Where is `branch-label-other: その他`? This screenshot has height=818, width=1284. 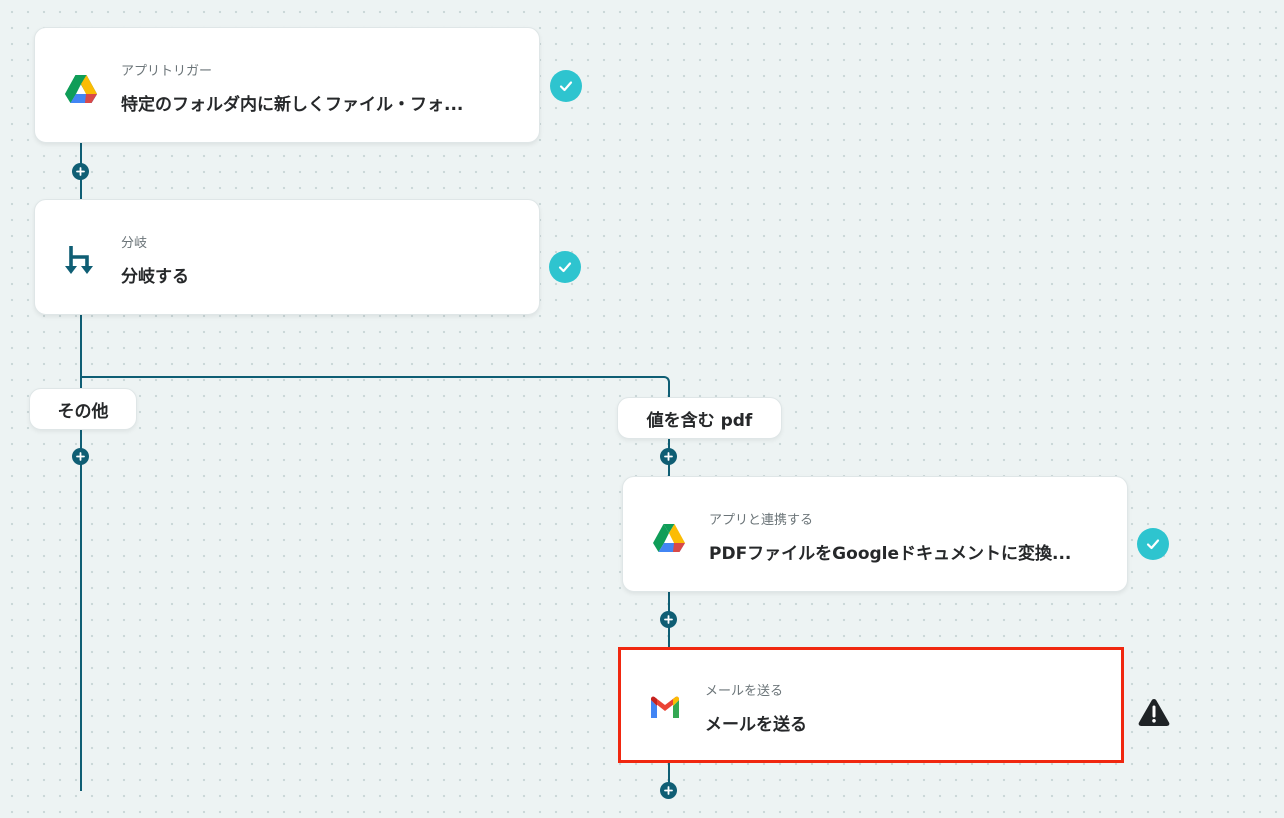
branch-label-other: その他 is located at coordinates (83, 409).